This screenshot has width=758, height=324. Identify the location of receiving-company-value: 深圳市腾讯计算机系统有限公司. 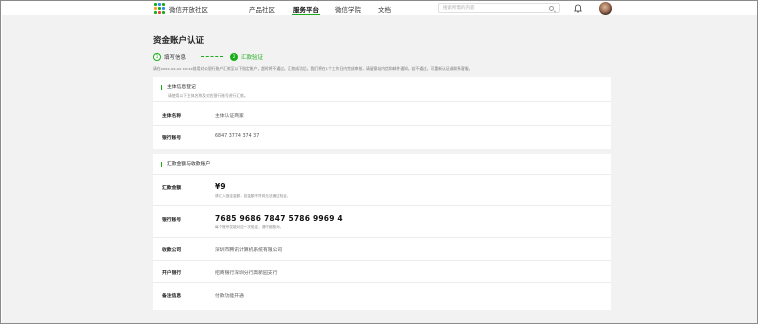
(249, 250).